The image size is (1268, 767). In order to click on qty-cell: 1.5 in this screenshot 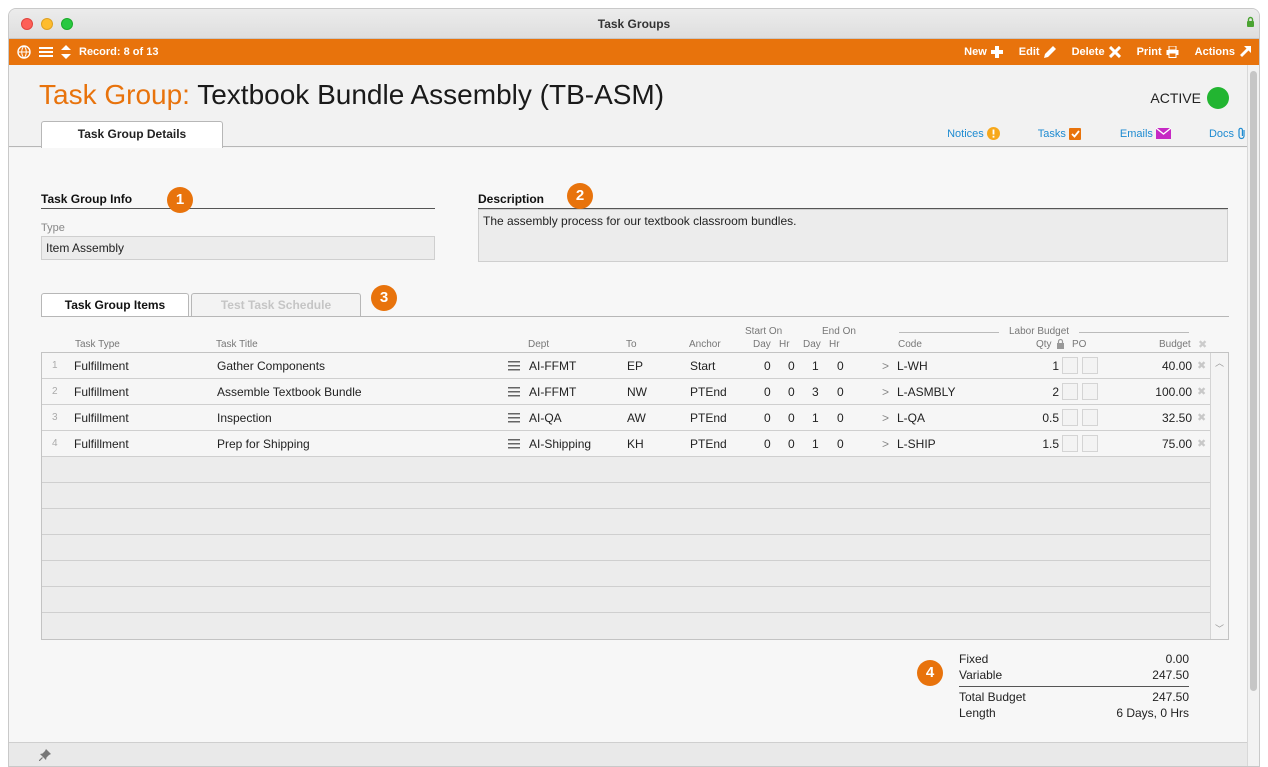, I will do `click(1040, 444)`.